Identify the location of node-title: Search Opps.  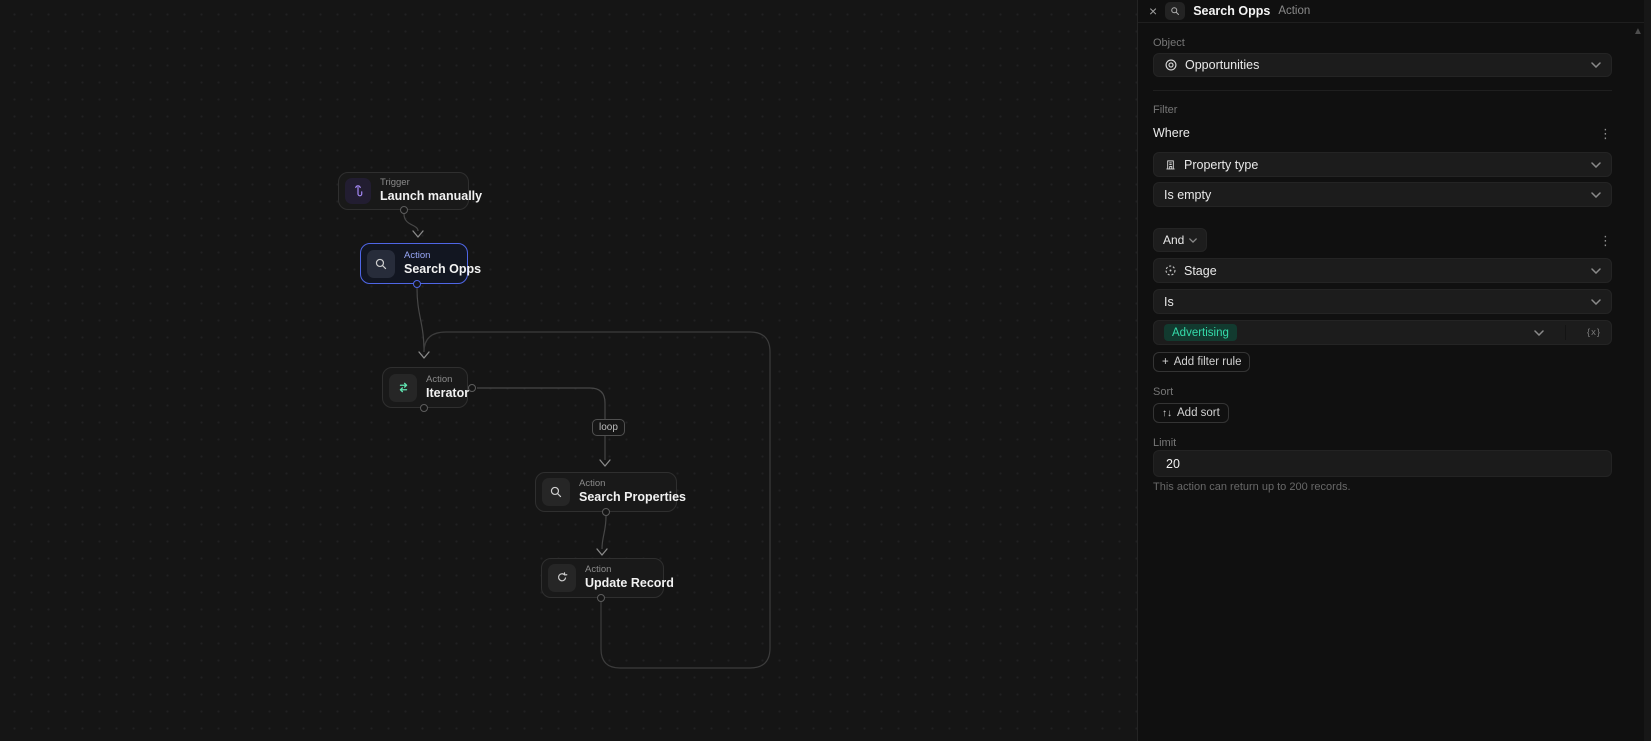
(443, 268).